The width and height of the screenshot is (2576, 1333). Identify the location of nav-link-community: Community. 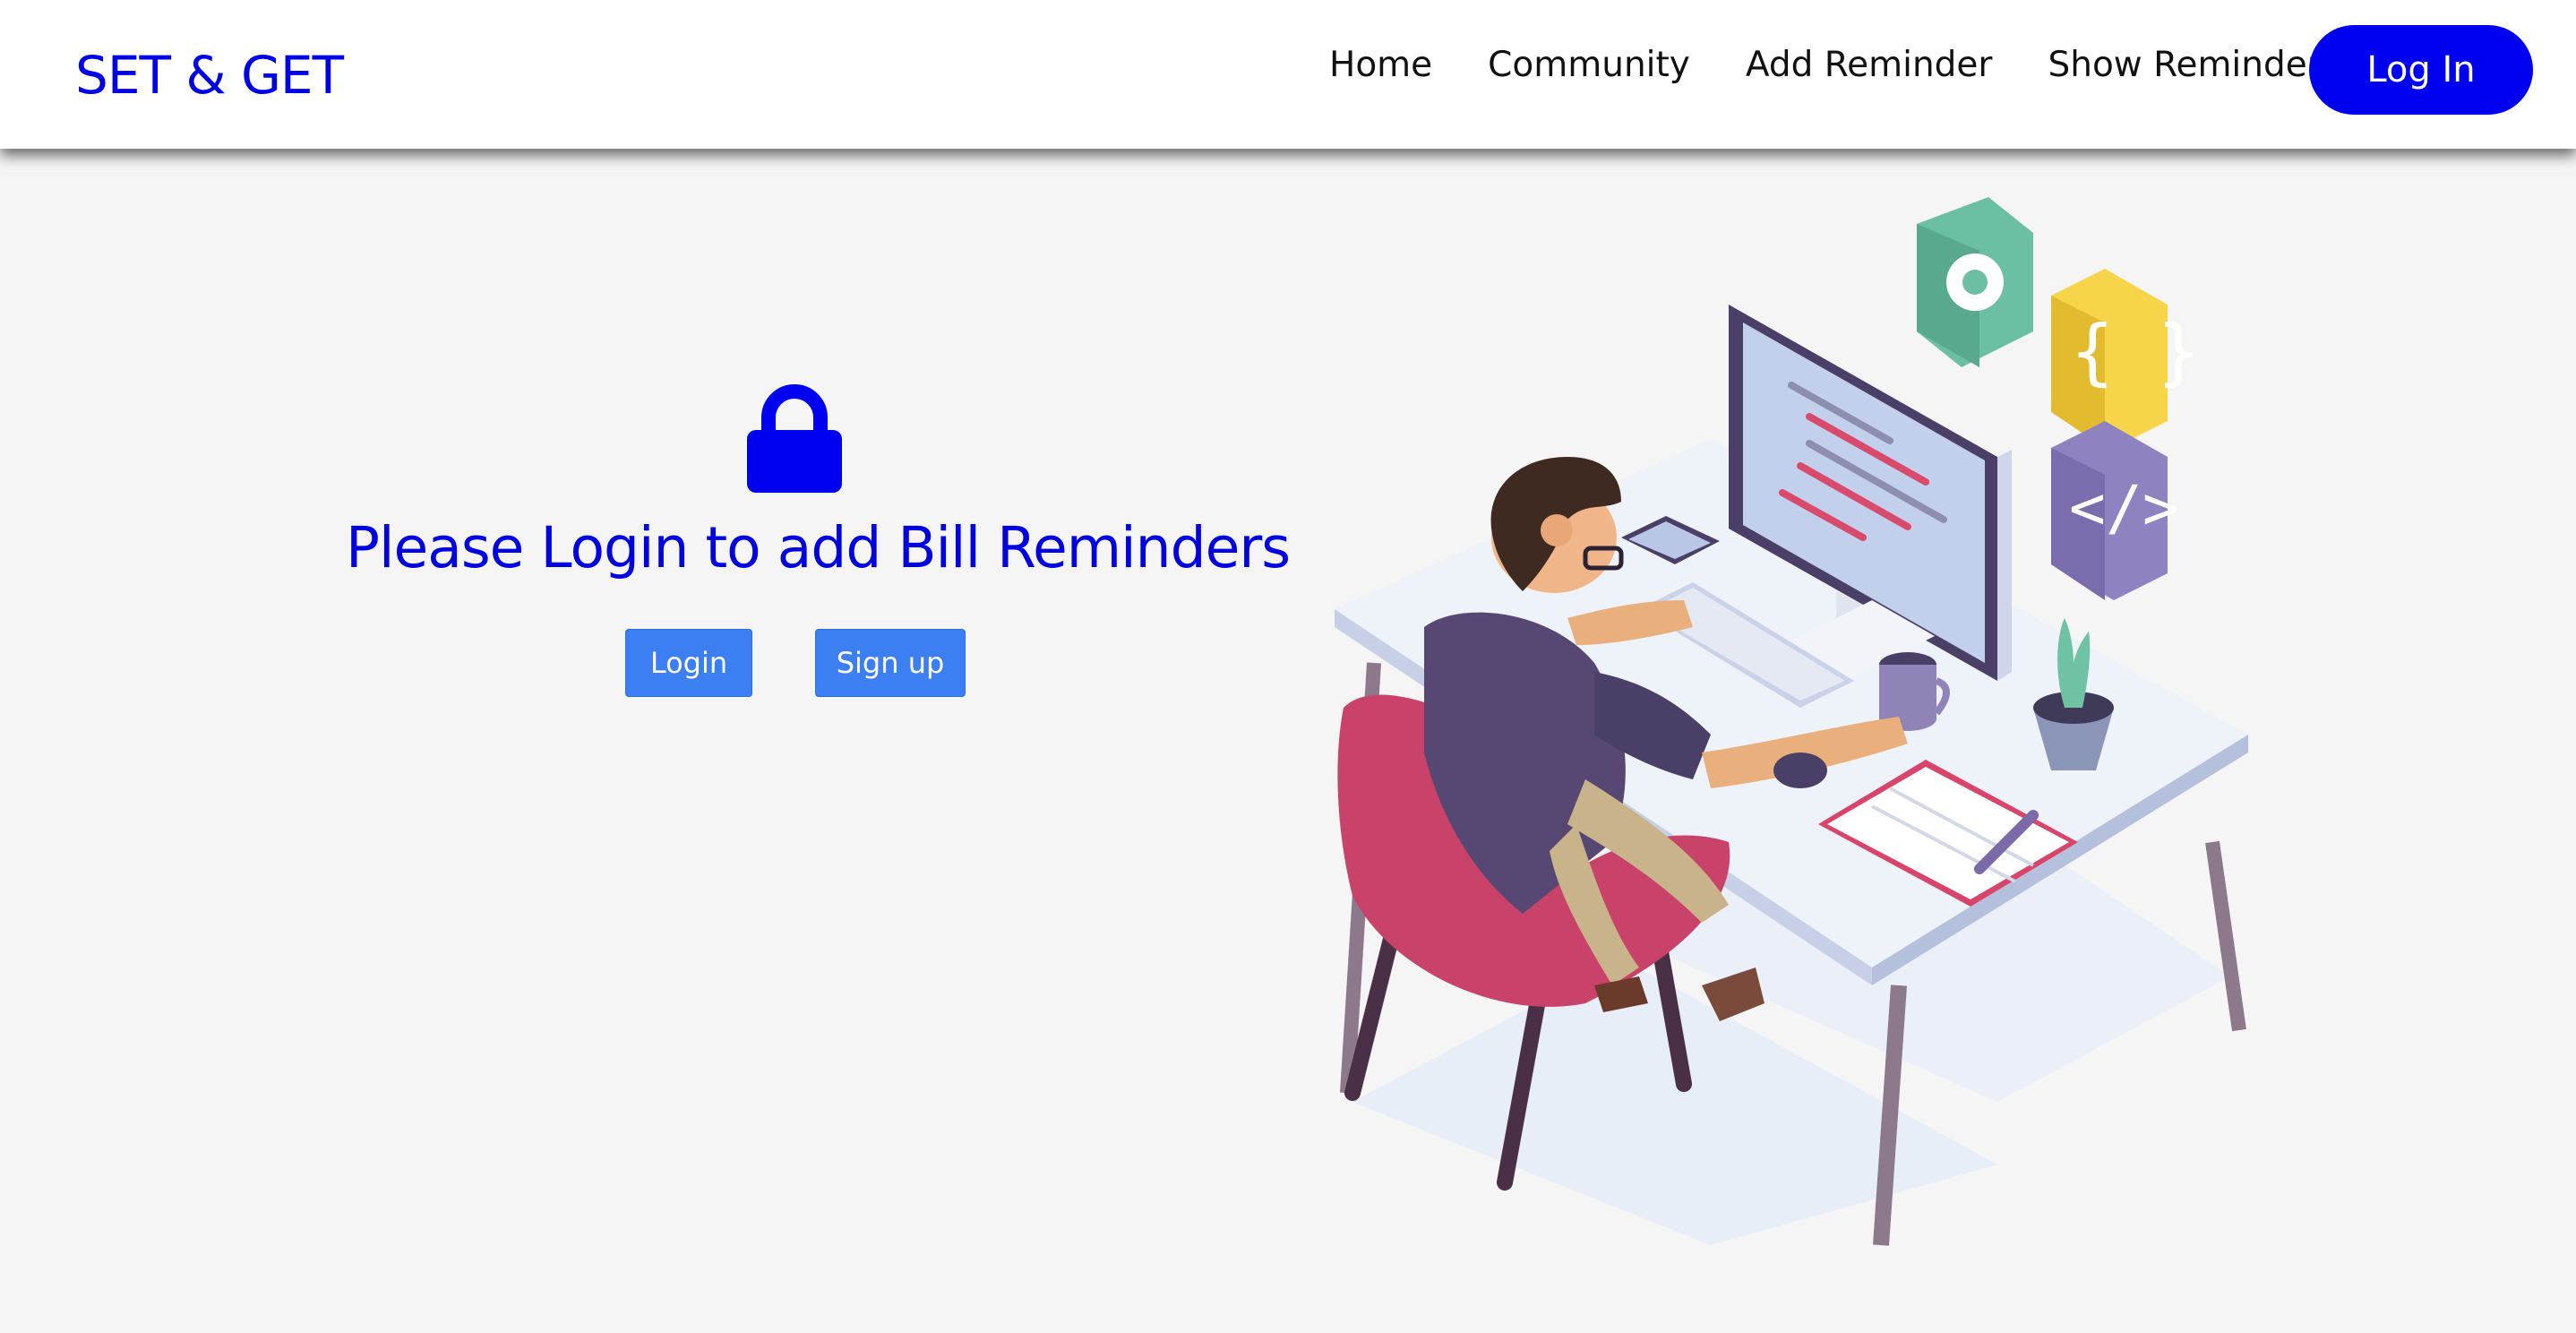
(1589, 65).